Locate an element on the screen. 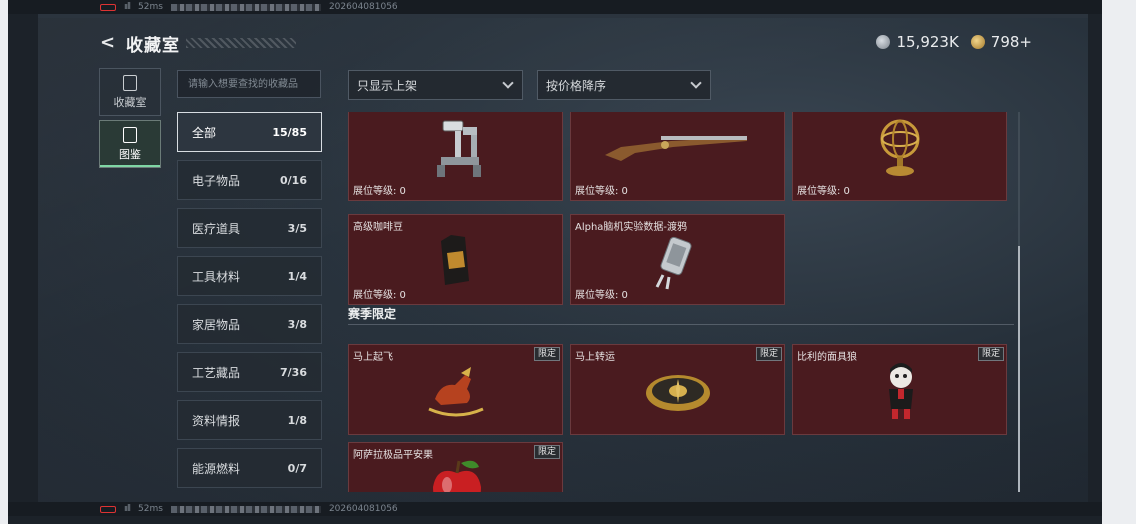  side-nav: 收藏室 图鉴 is located at coordinates (130, 120).